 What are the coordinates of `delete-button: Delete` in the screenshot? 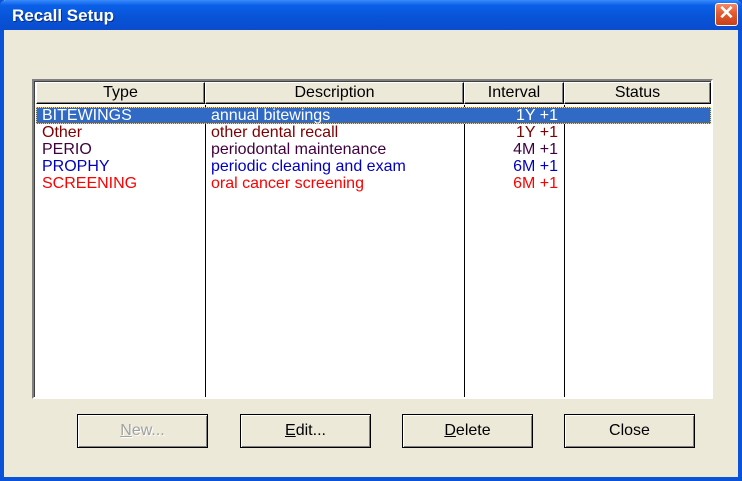 It's located at (467, 431).